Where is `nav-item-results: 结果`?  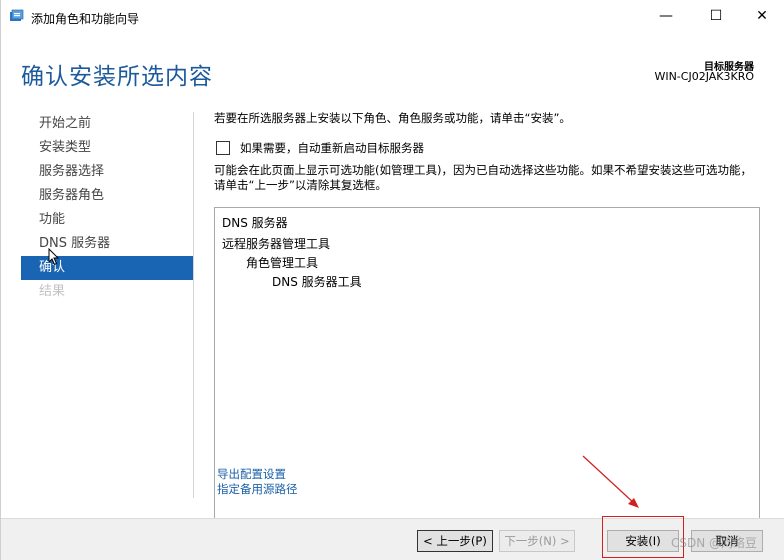
nav-item-results: 结果 is located at coordinates (52, 291).